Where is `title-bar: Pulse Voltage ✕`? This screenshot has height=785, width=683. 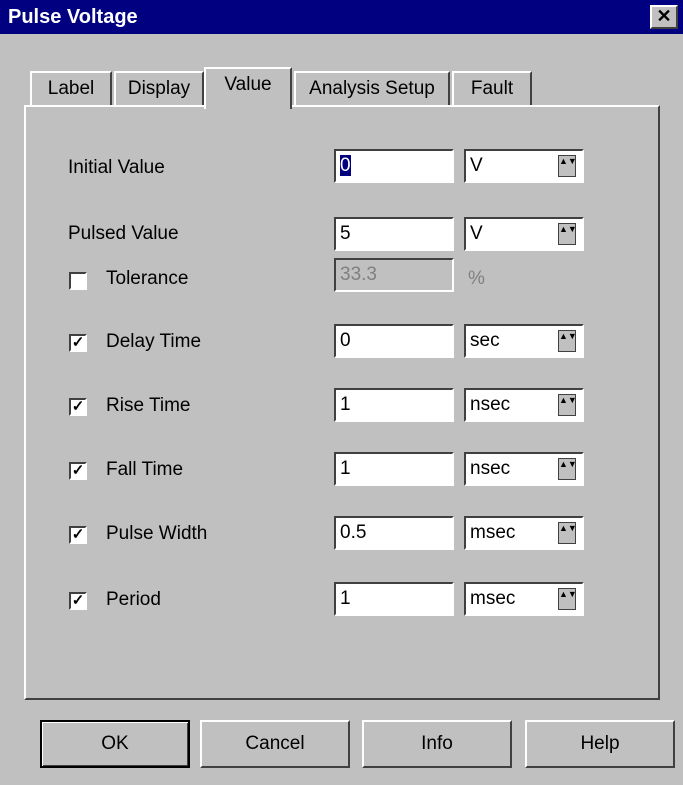
title-bar: Pulse Voltage ✕ is located at coordinates (341, 17).